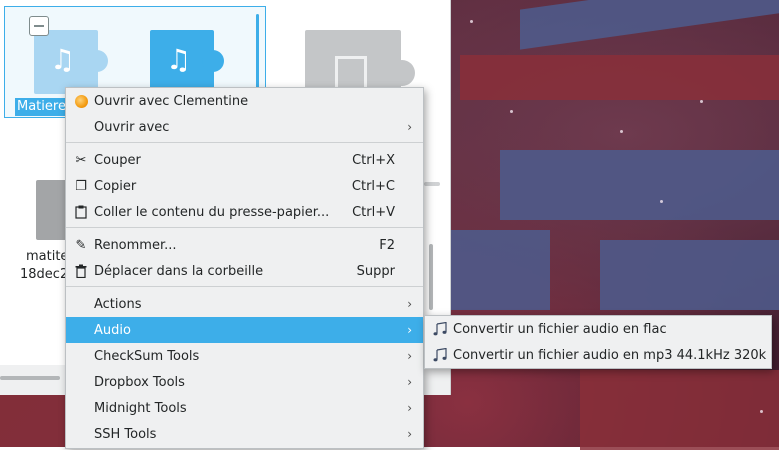 This screenshot has width=779, height=450. What do you see at coordinates (81, 245) in the screenshot?
I see `pencil-icon: ✎` at bounding box center [81, 245].